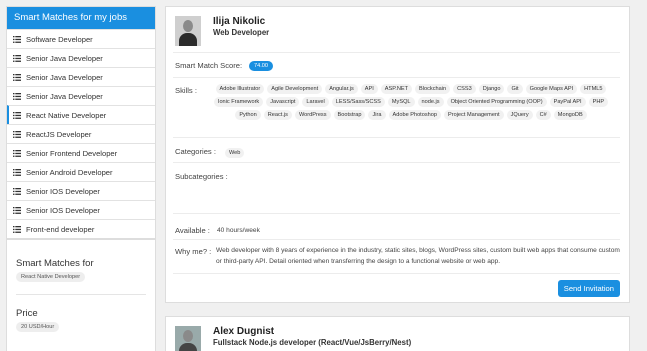 The height and width of the screenshot is (351, 647). What do you see at coordinates (59, 134) in the screenshot?
I see `sidebar-job-label: ReactJS Developer` at bounding box center [59, 134].